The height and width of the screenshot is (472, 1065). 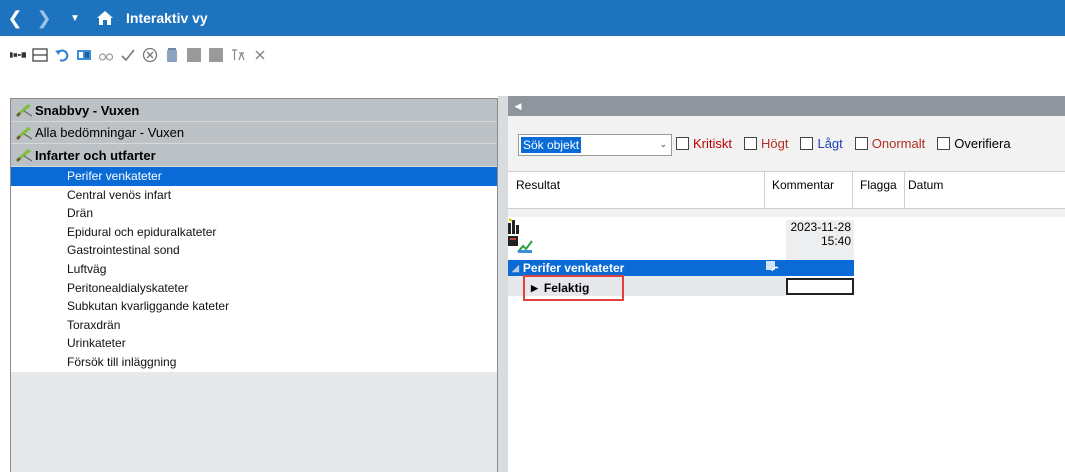 I want to click on chart-bars-icon, so click(x=515, y=226).